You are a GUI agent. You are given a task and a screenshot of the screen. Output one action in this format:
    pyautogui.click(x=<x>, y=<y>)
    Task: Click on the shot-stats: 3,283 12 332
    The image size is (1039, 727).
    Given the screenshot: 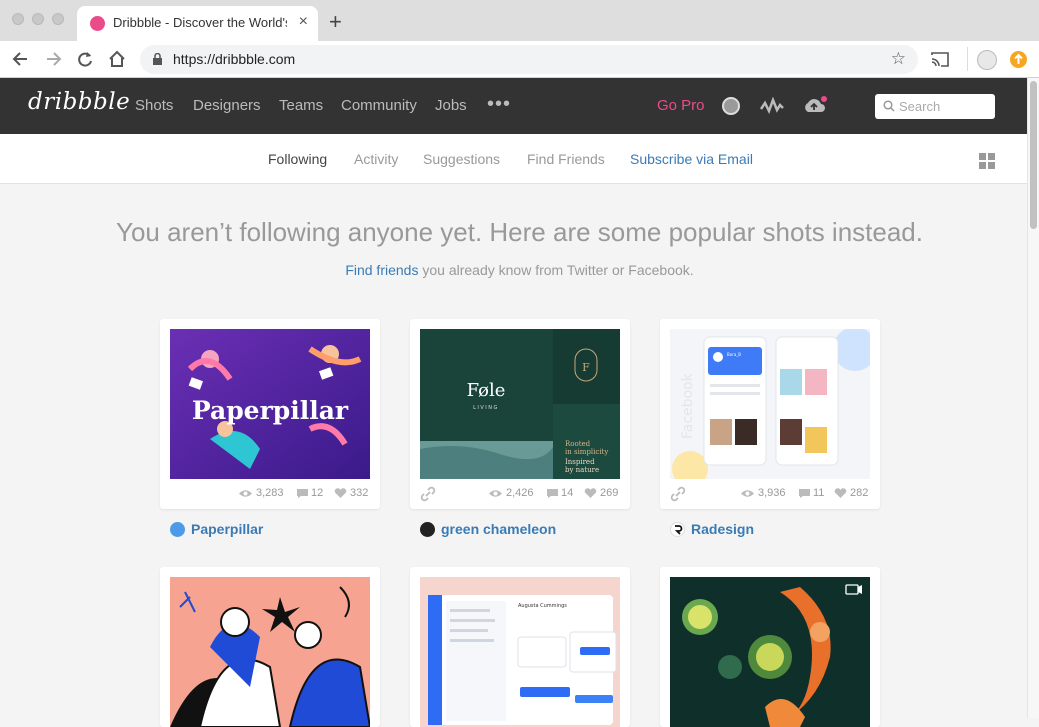 What is the action you would take?
    pyautogui.click(x=270, y=494)
    